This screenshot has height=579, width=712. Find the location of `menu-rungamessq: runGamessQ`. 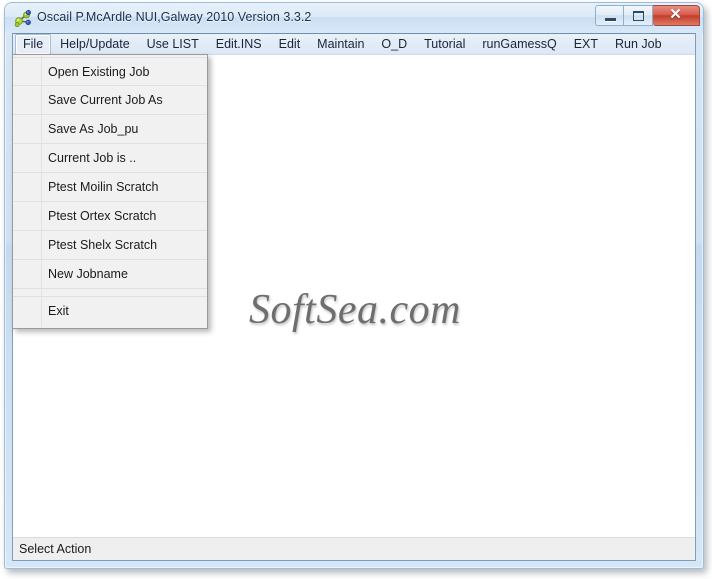

menu-rungamessq: runGamessQ is located at coordinates (519, 44).